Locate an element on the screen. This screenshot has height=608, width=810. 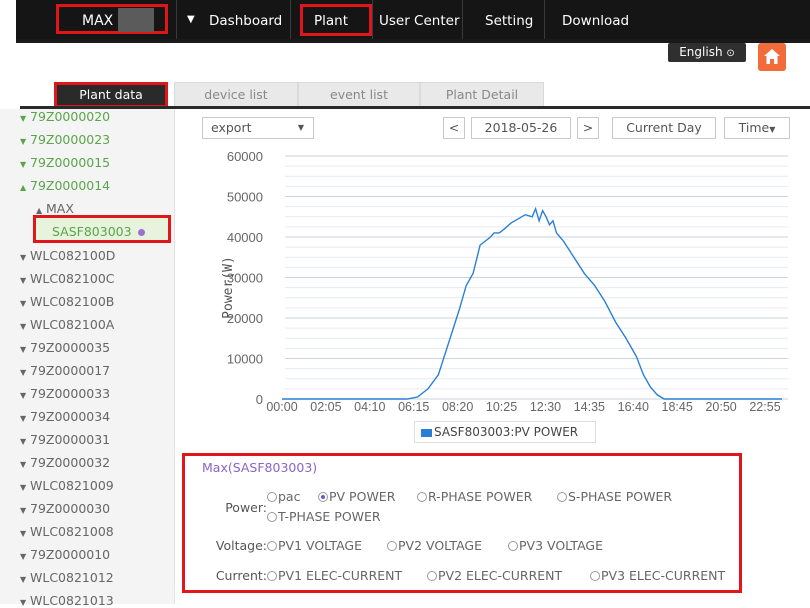
tree-item: ▼ WLC0821008 is located at coordinates (67, 531).